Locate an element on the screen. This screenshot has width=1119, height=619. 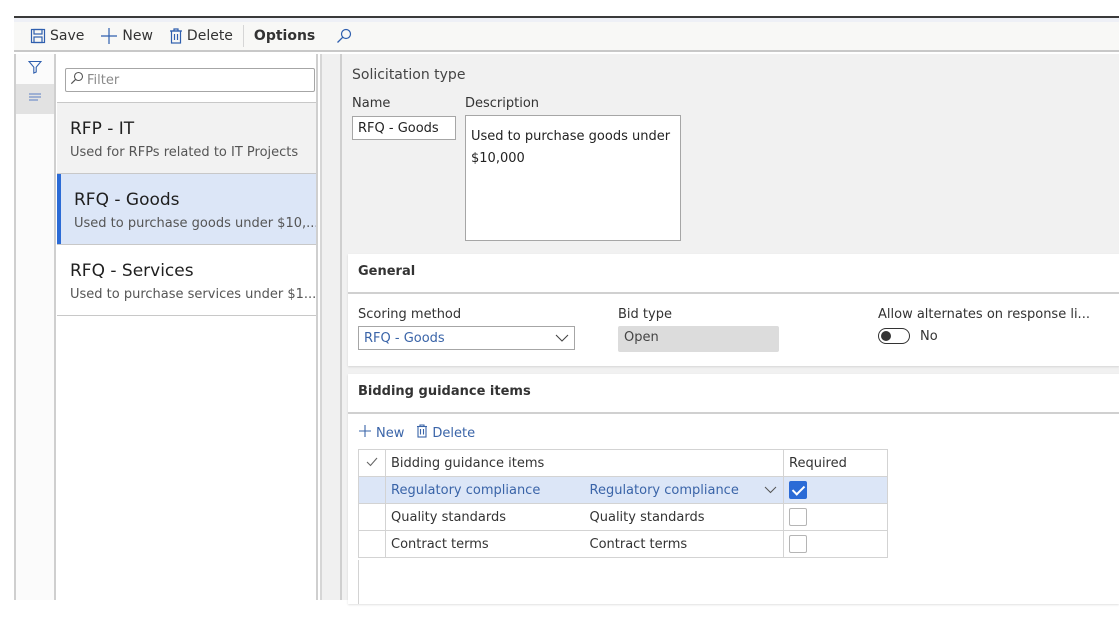
table-row: Quality standards Quality standards is located at coordinates (623, 517).